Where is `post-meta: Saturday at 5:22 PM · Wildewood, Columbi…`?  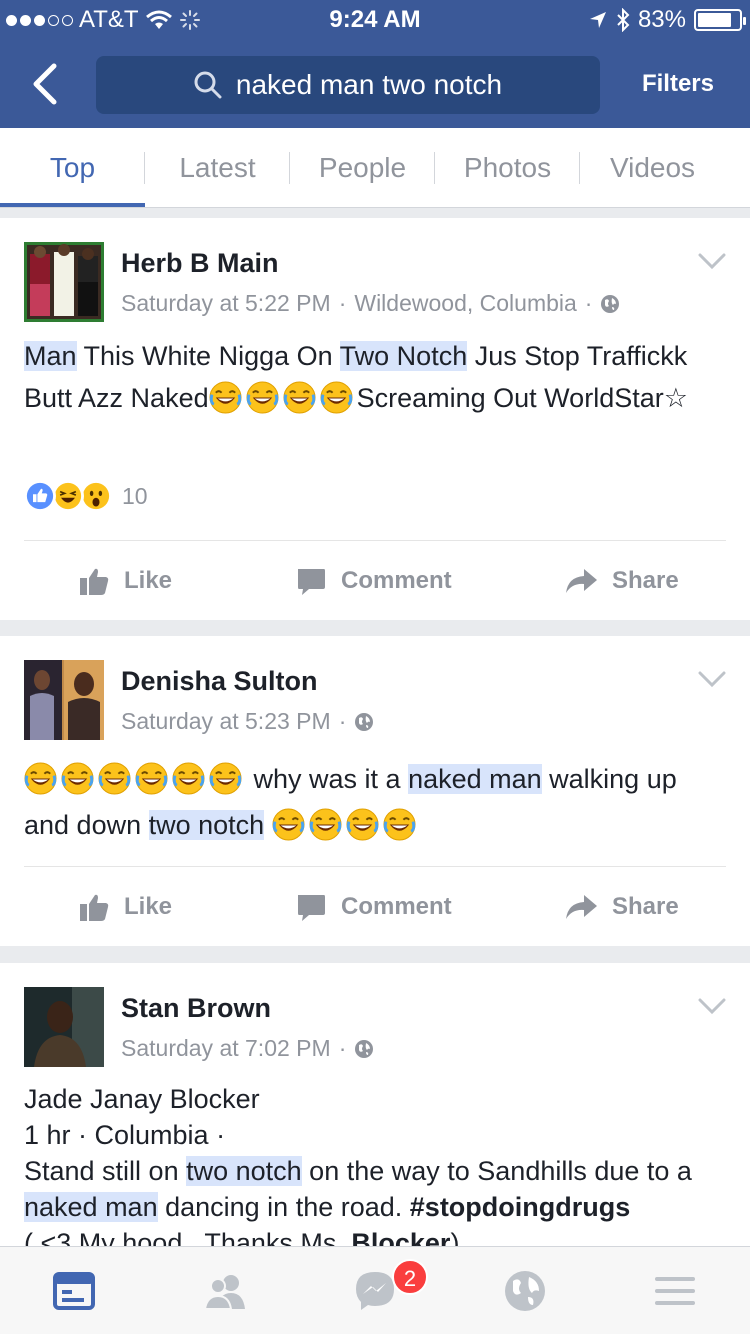 post-meta: Saturday at 5:22 PM · Wildewood, Columbi… is located at coordinates (370, 303).